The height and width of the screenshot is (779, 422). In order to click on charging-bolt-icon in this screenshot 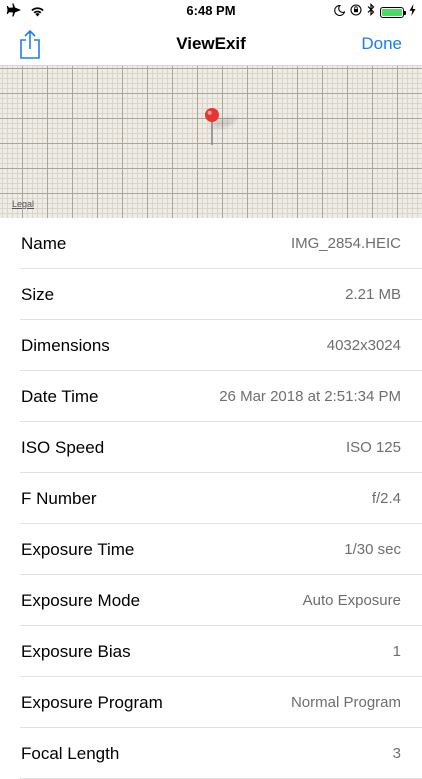, I will do `click(412, 12)`.